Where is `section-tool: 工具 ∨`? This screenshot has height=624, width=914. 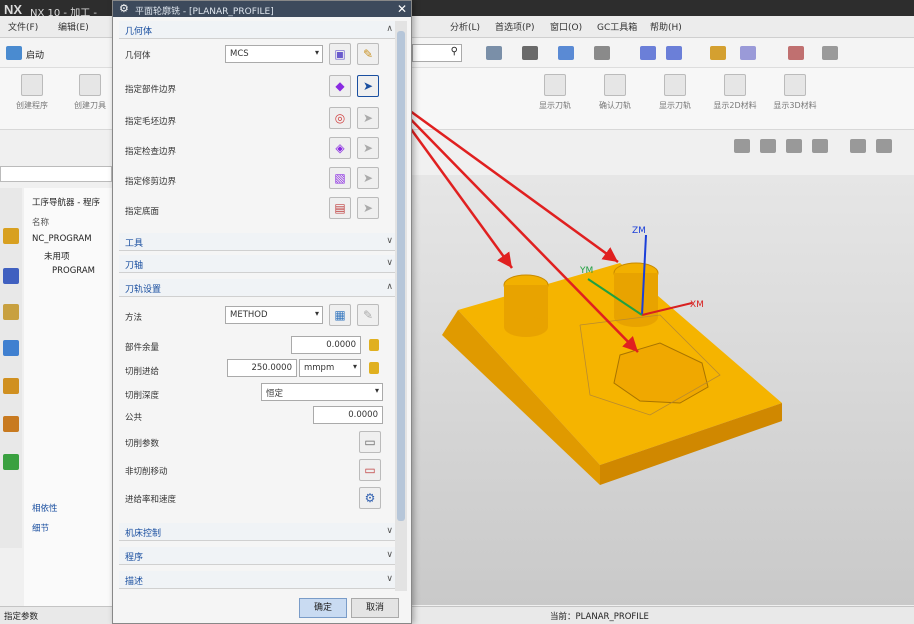 section-tool: 工具 ∨ is located at coordinates (259, 242).